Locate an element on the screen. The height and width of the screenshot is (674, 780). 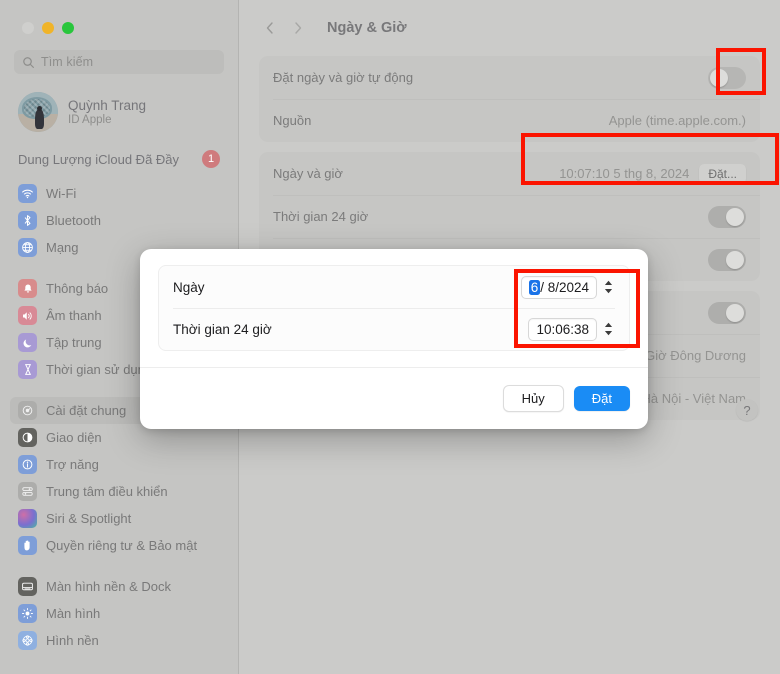
sidebar-item-privacy-security: Quyền riêng tư & Bảo mật is located at coordinates (119, 545).